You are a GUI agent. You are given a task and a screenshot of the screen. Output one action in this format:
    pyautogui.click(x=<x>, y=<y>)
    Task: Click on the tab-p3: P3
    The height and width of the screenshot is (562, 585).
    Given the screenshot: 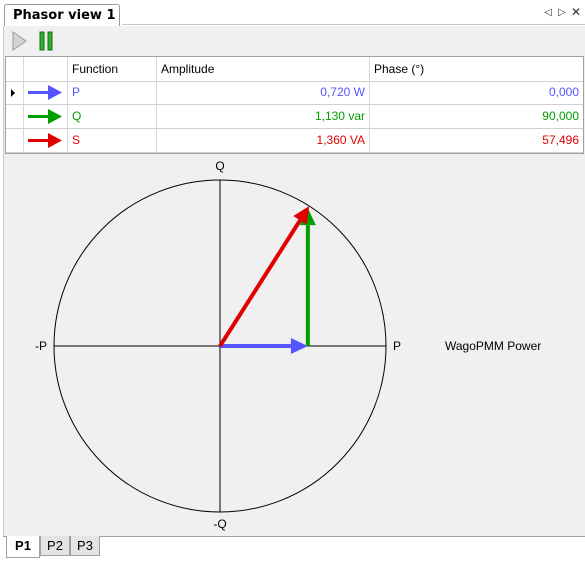 What is the action you would take?
    pyautogui.click(x=85, y=546)
    